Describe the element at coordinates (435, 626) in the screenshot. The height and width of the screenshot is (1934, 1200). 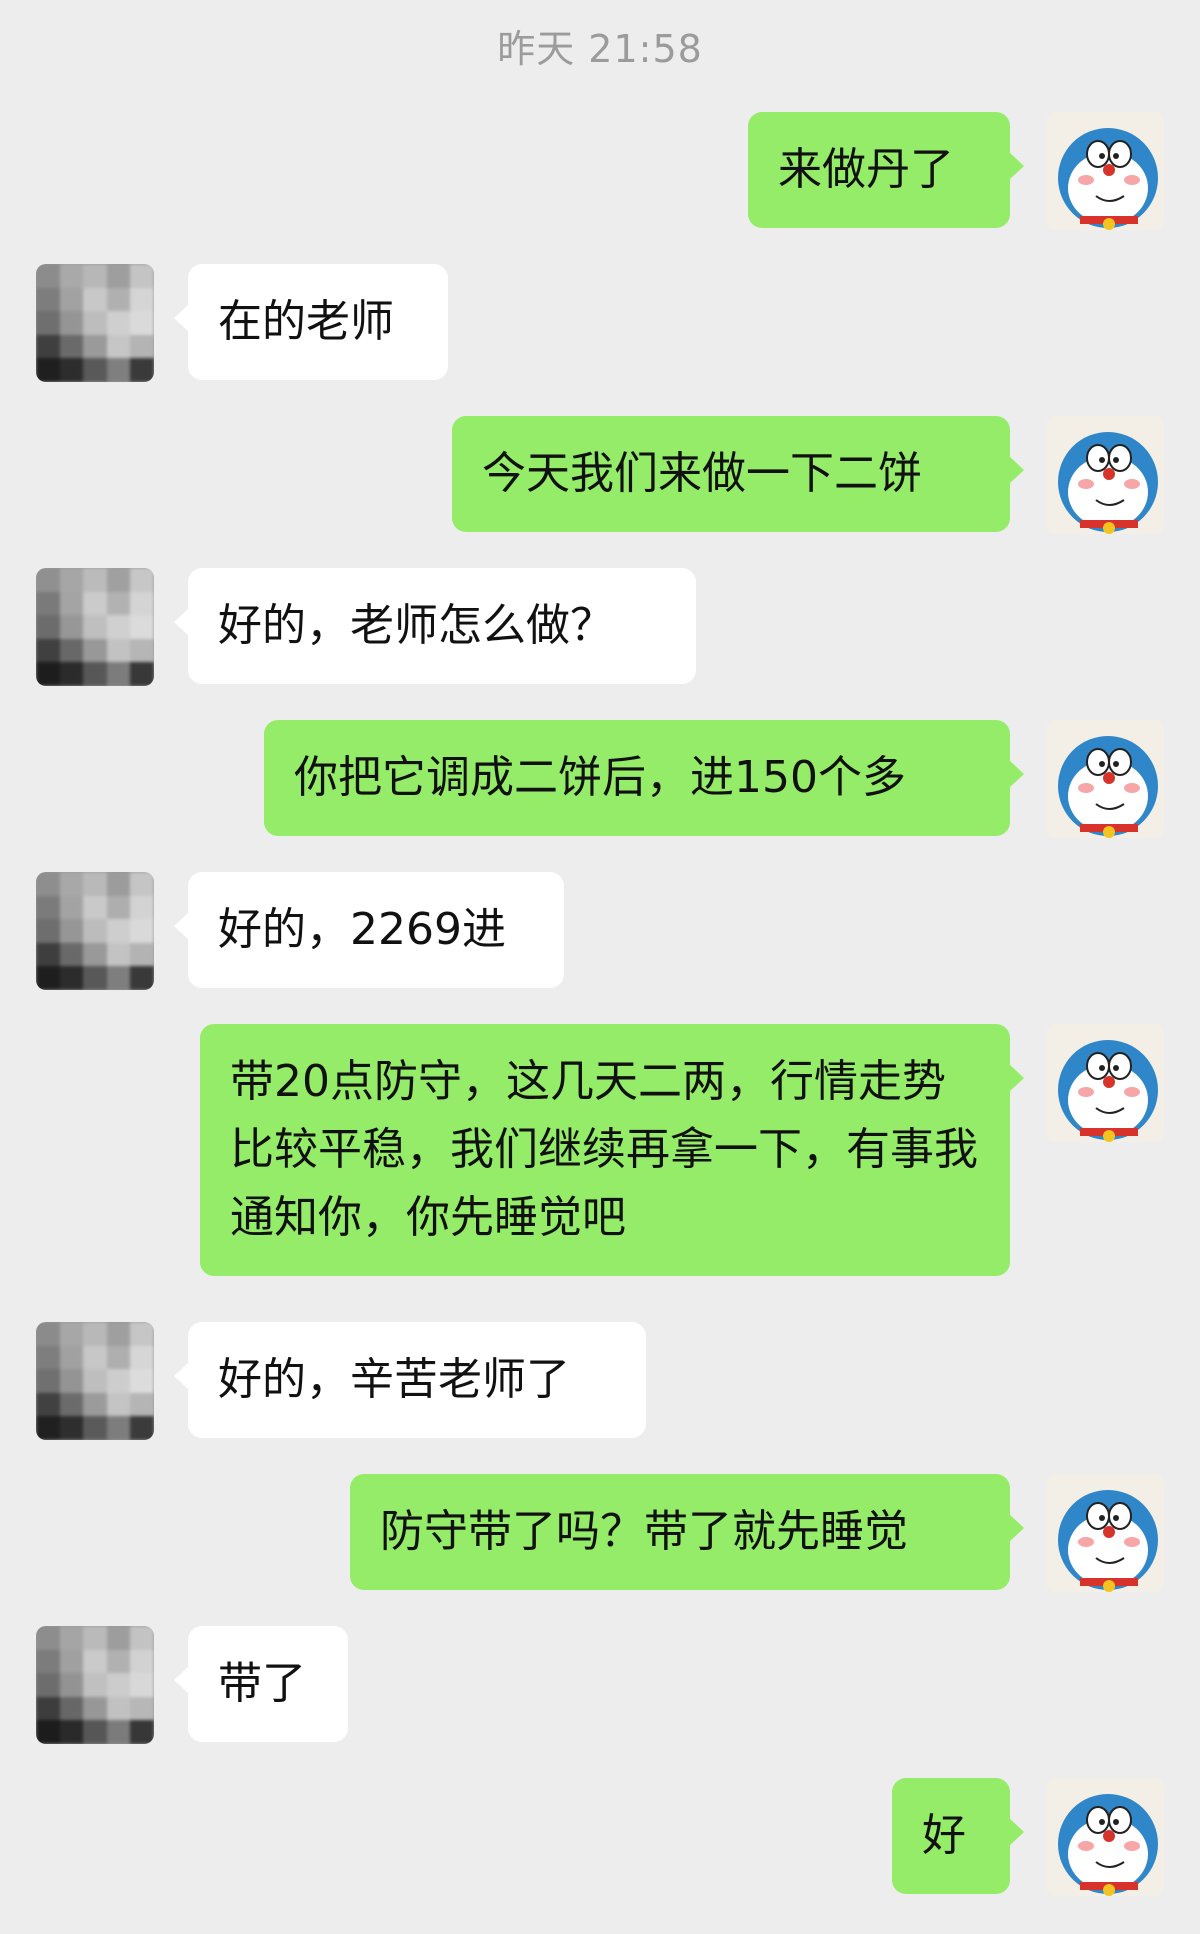
I see `message-bubble-other: 好的，老师怎么做？` at that location.